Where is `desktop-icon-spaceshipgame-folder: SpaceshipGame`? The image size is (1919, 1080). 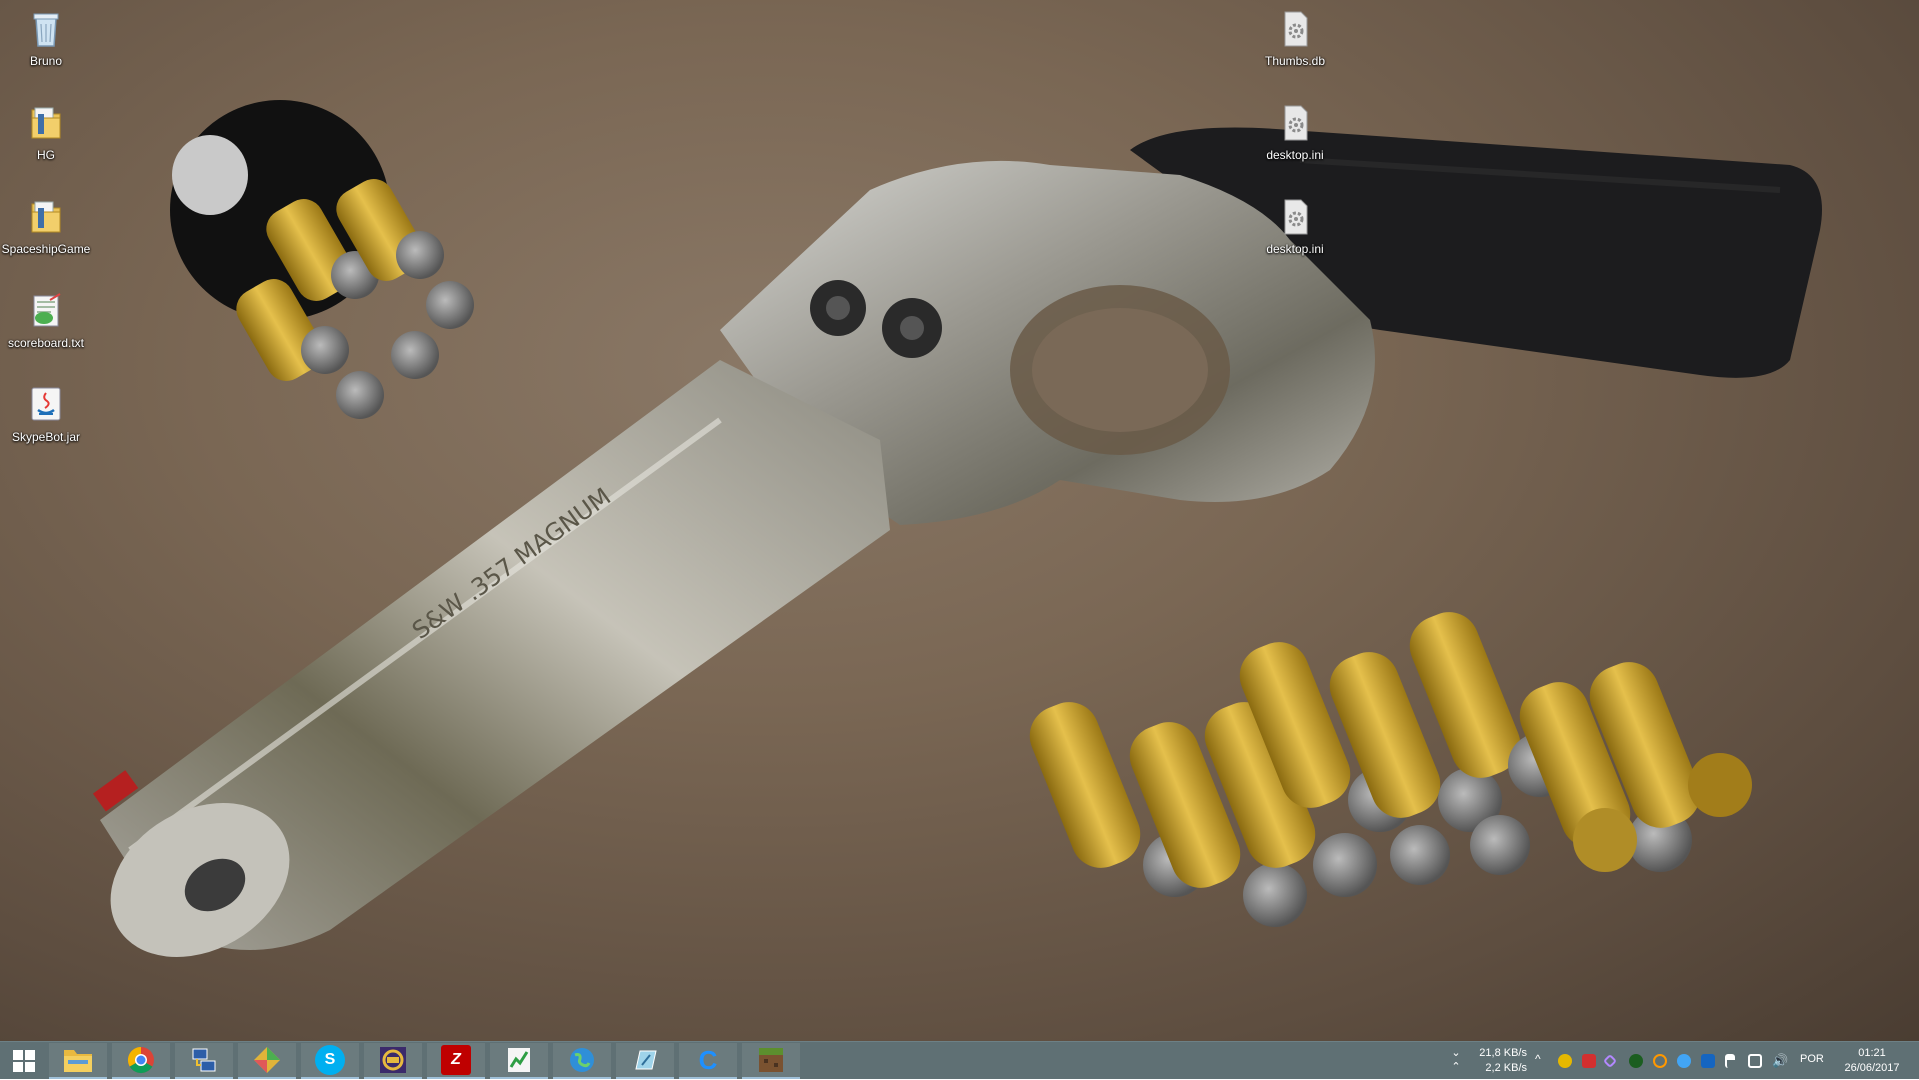
desktop-icon-spaceshipgame-folder: SpaceshipGame is located at coordinates (46, 226).